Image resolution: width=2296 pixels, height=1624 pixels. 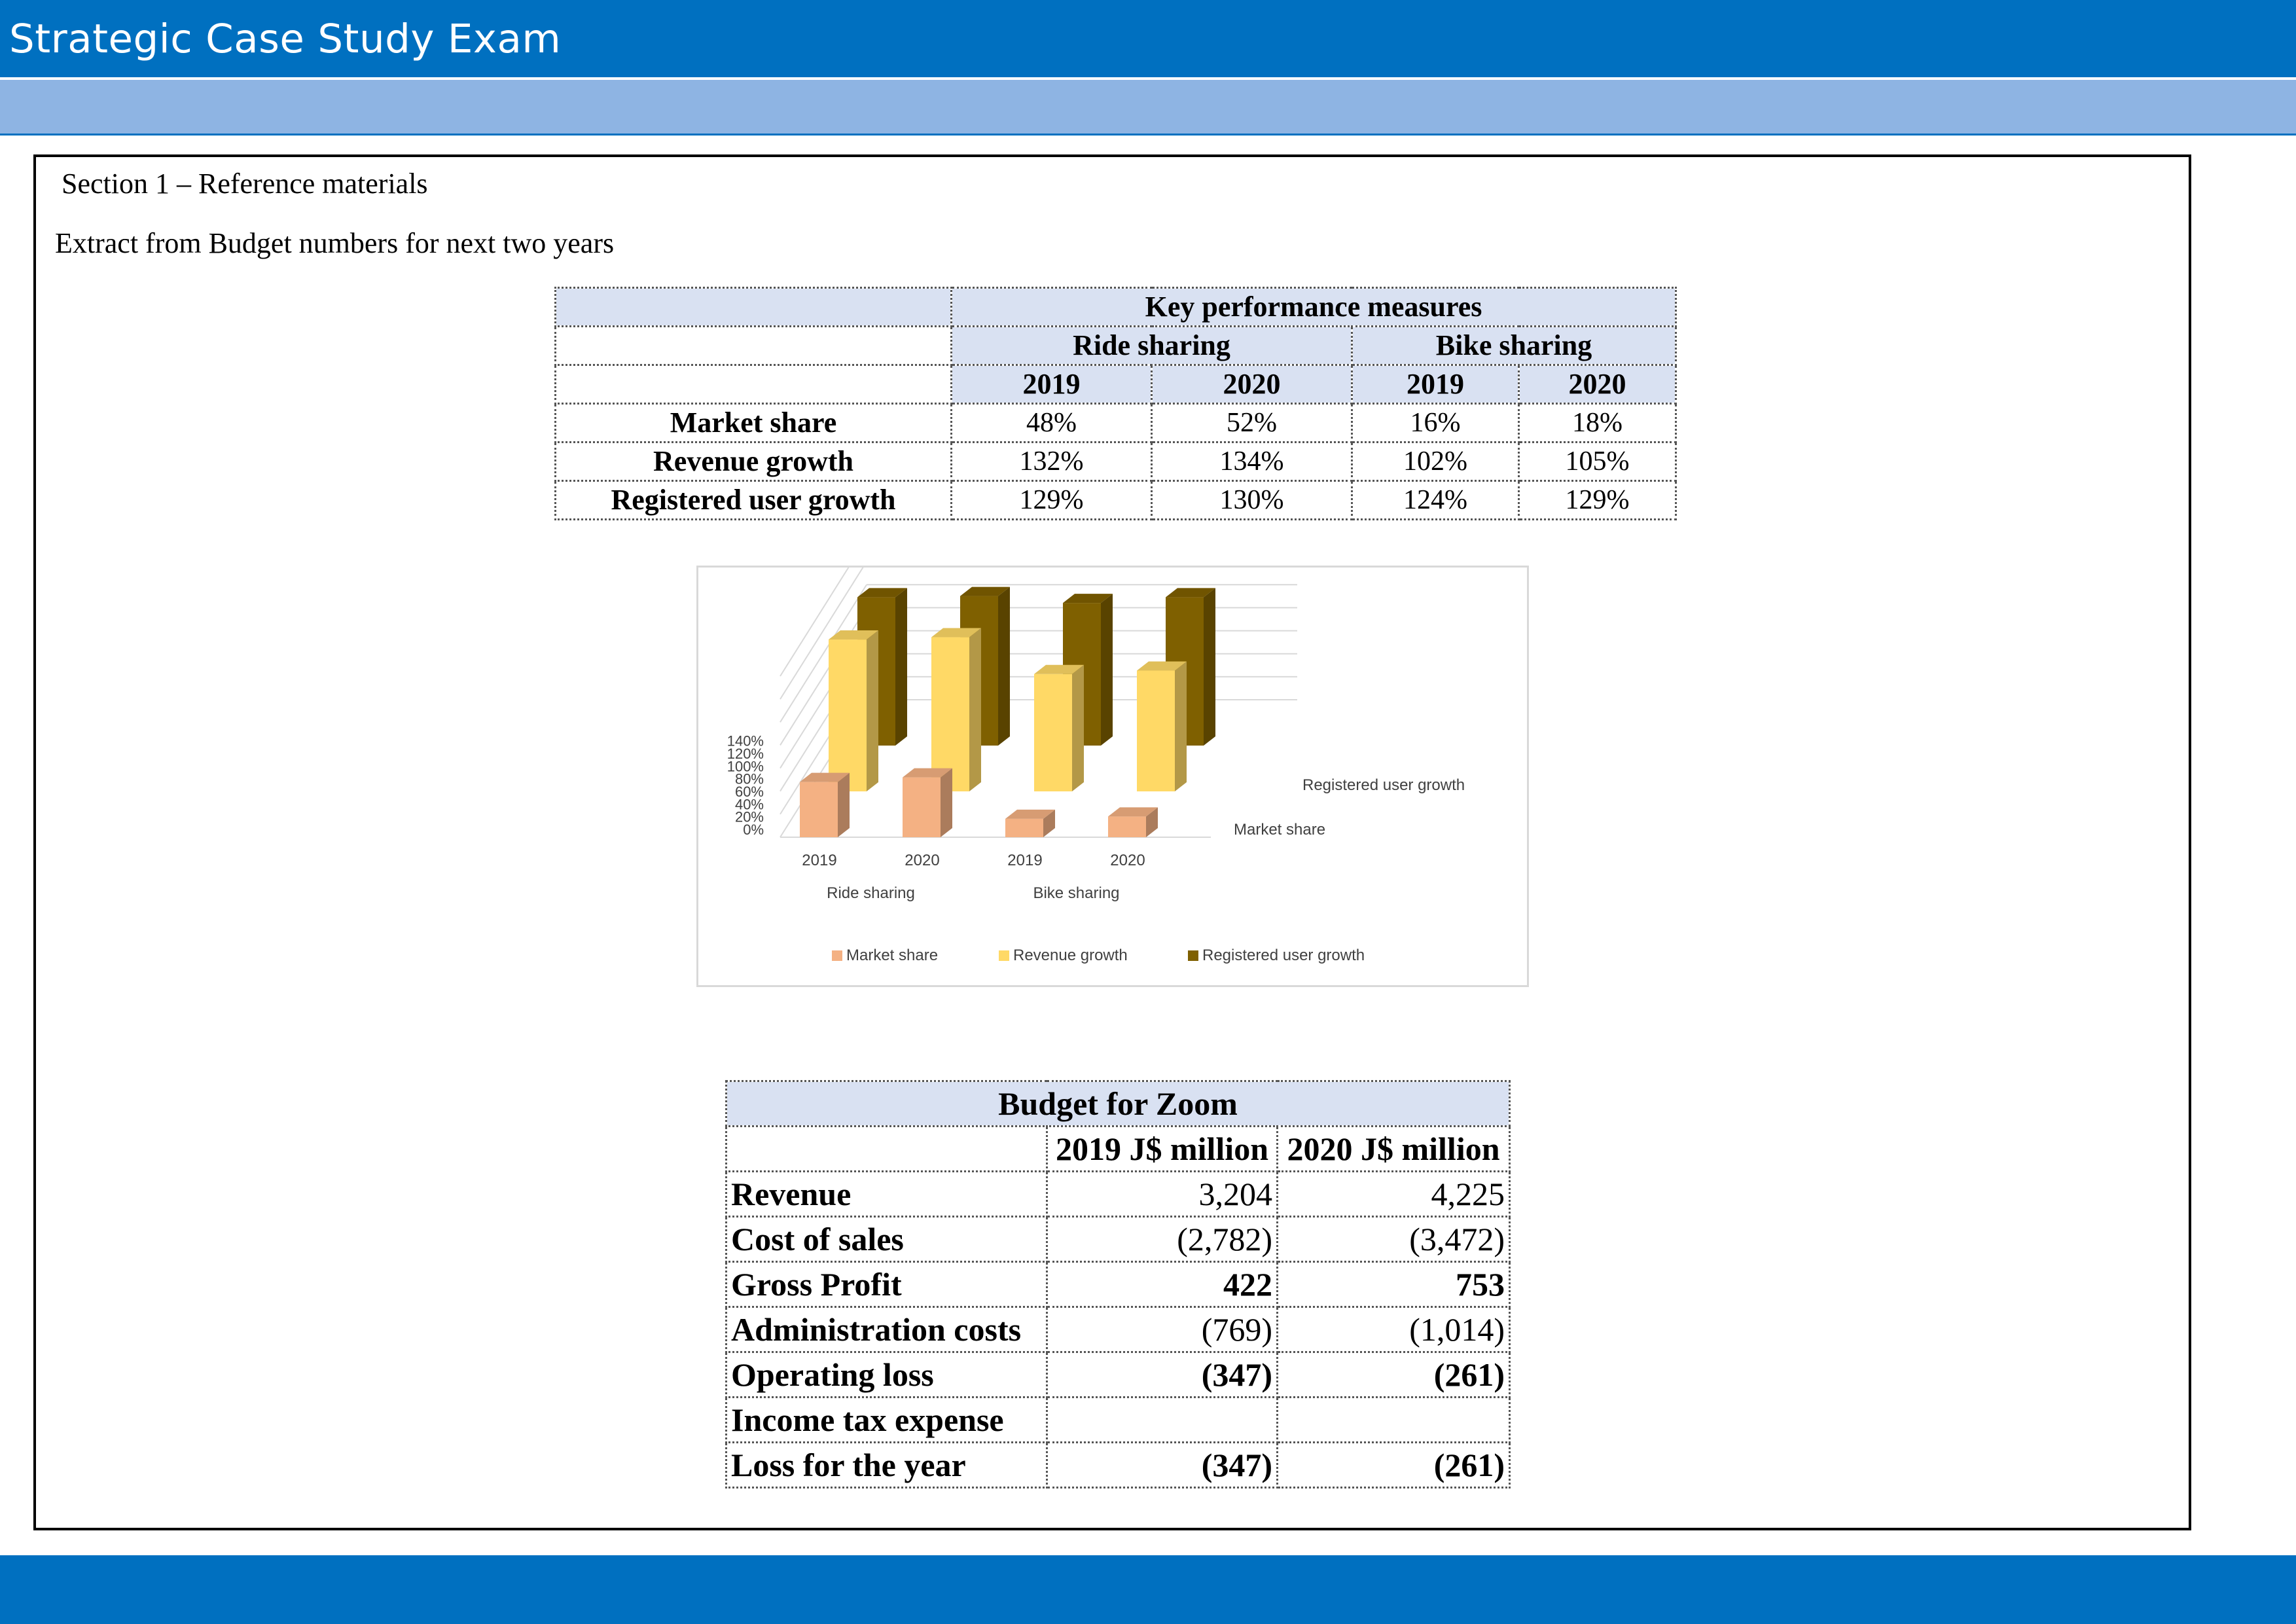 What do you see at coordinates (1070, 955) in the screenshot?
I see `legend-label: Revenue growth` at bounding box center [1070, 955].